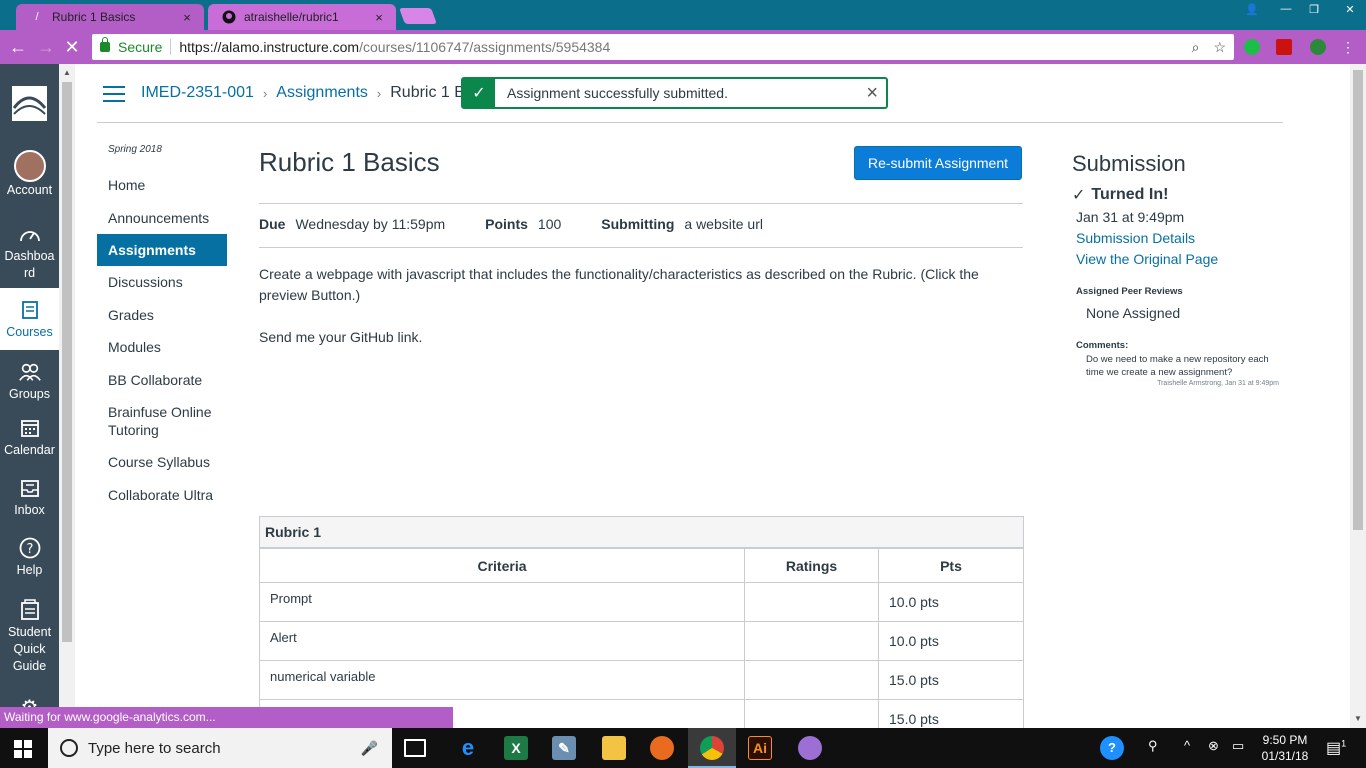 The height and width of the screenshot is (768, 1366). What do you see at coordinates (29, 103) in the screenshot?
I see `institution-logo` at bounding box center [29, 103].